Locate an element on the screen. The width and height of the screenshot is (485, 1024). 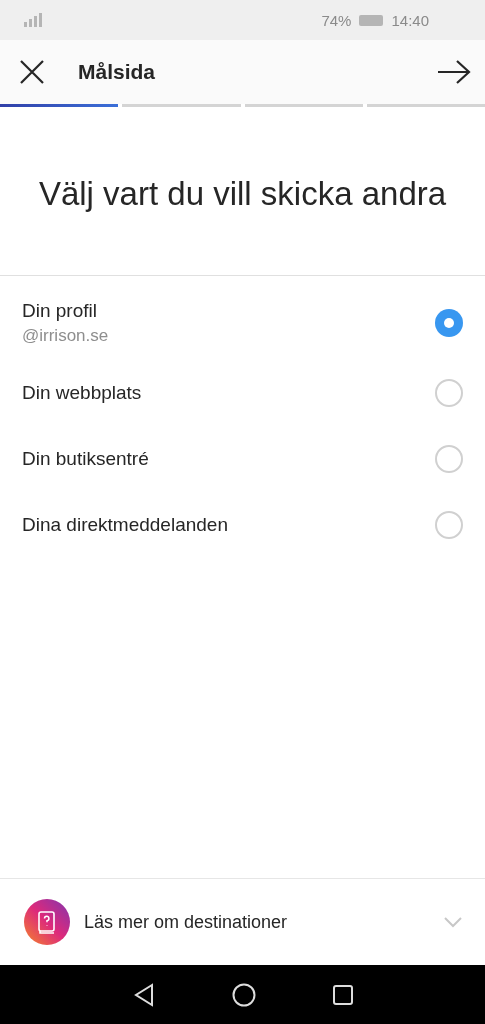
option-label: Din profil is located at coordinates (228, 311).